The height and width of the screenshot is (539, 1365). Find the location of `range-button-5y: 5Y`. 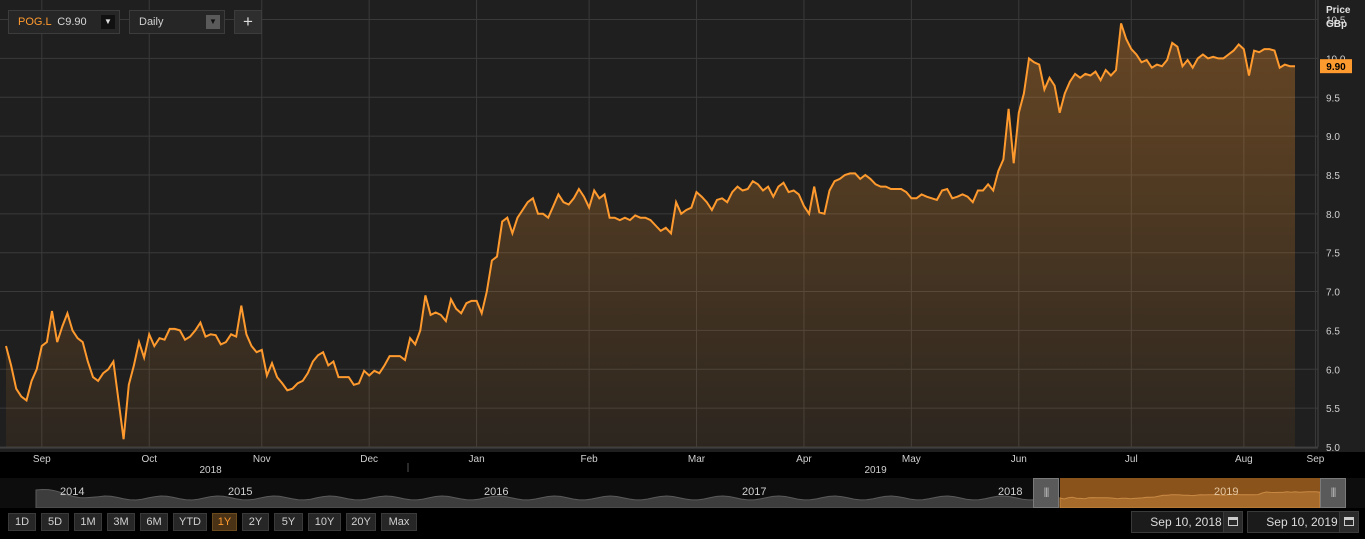

range-button-5y: 5Y is located at coordinates (288, 522).